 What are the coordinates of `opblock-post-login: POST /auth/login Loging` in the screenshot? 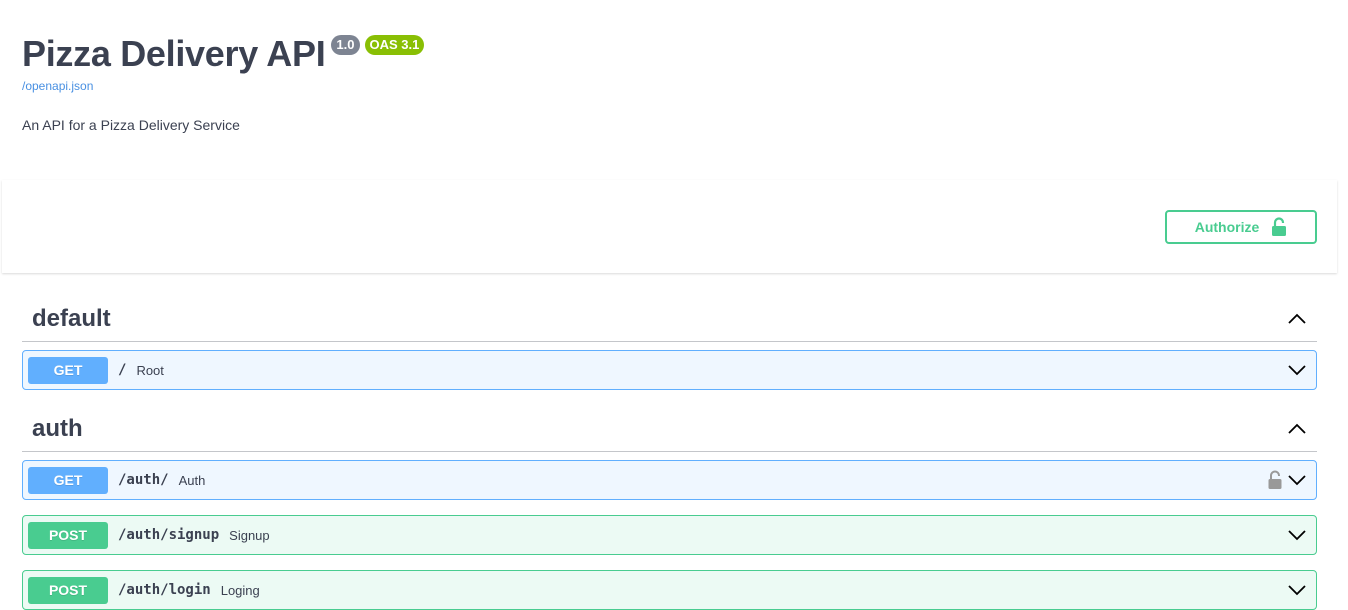 It's located at (669, 590).